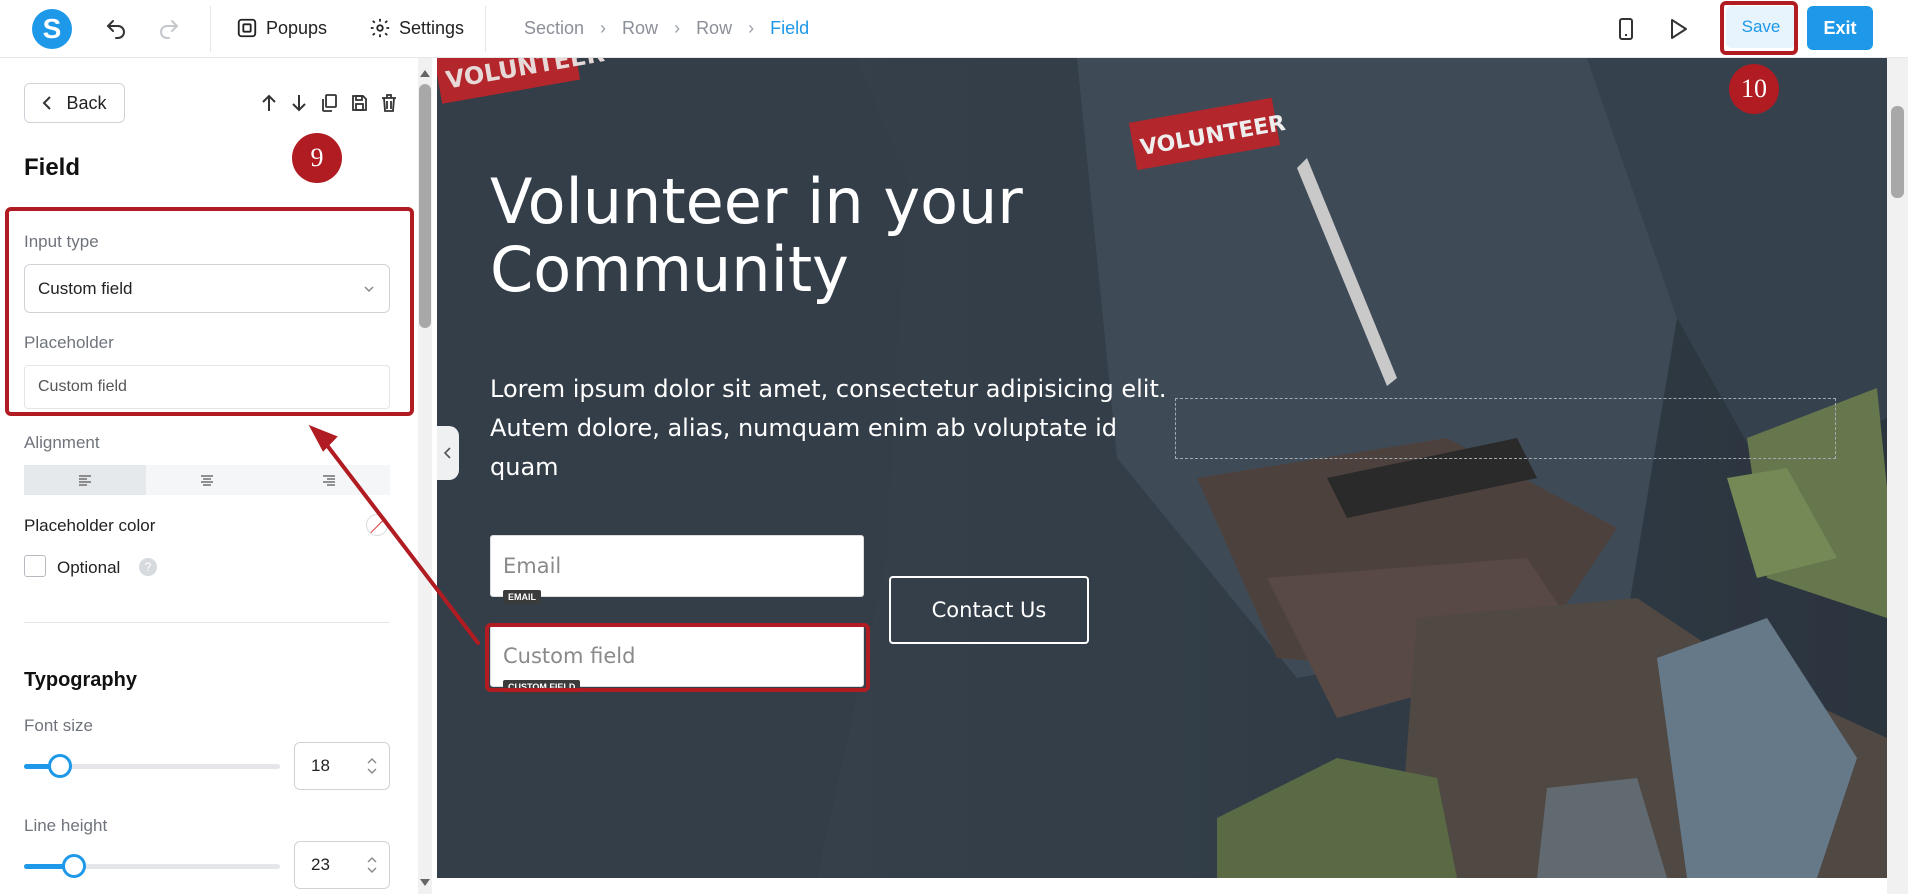  Describe the element at coordinates (989, 610) in the screenshot. I see `contact-us-button: Contact Us` at that location.